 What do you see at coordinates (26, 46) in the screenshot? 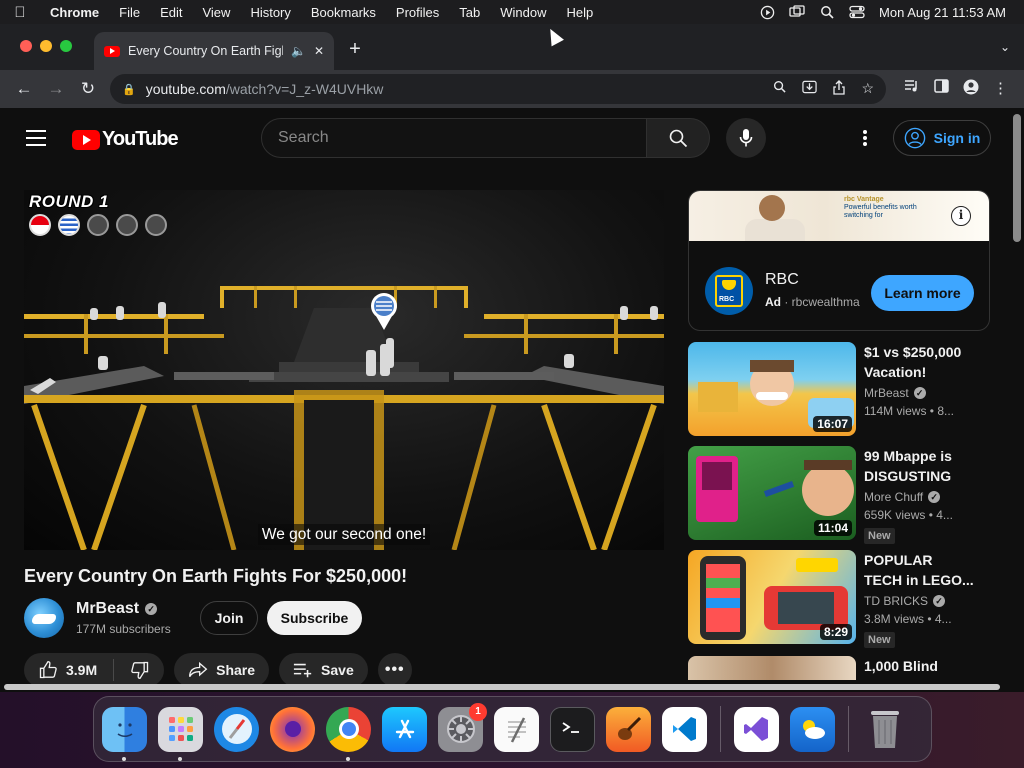
I see `close-window-button` at bounding box center [26, 46].